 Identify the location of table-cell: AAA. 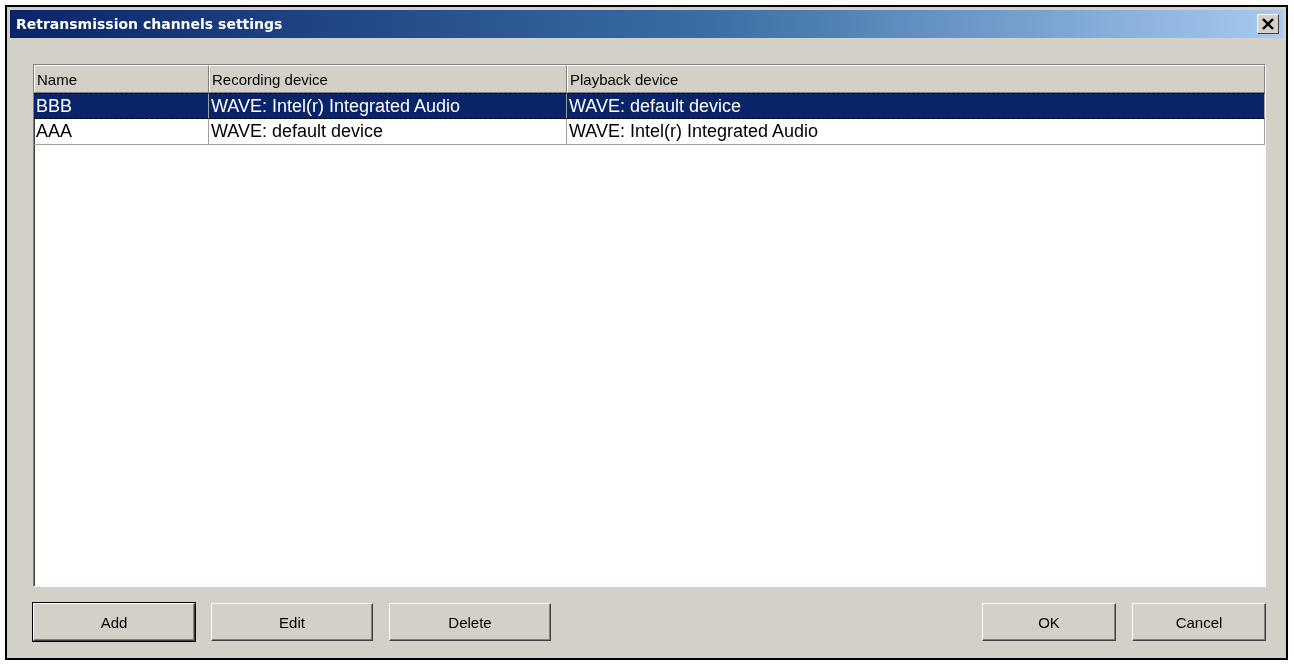
(121, 132).